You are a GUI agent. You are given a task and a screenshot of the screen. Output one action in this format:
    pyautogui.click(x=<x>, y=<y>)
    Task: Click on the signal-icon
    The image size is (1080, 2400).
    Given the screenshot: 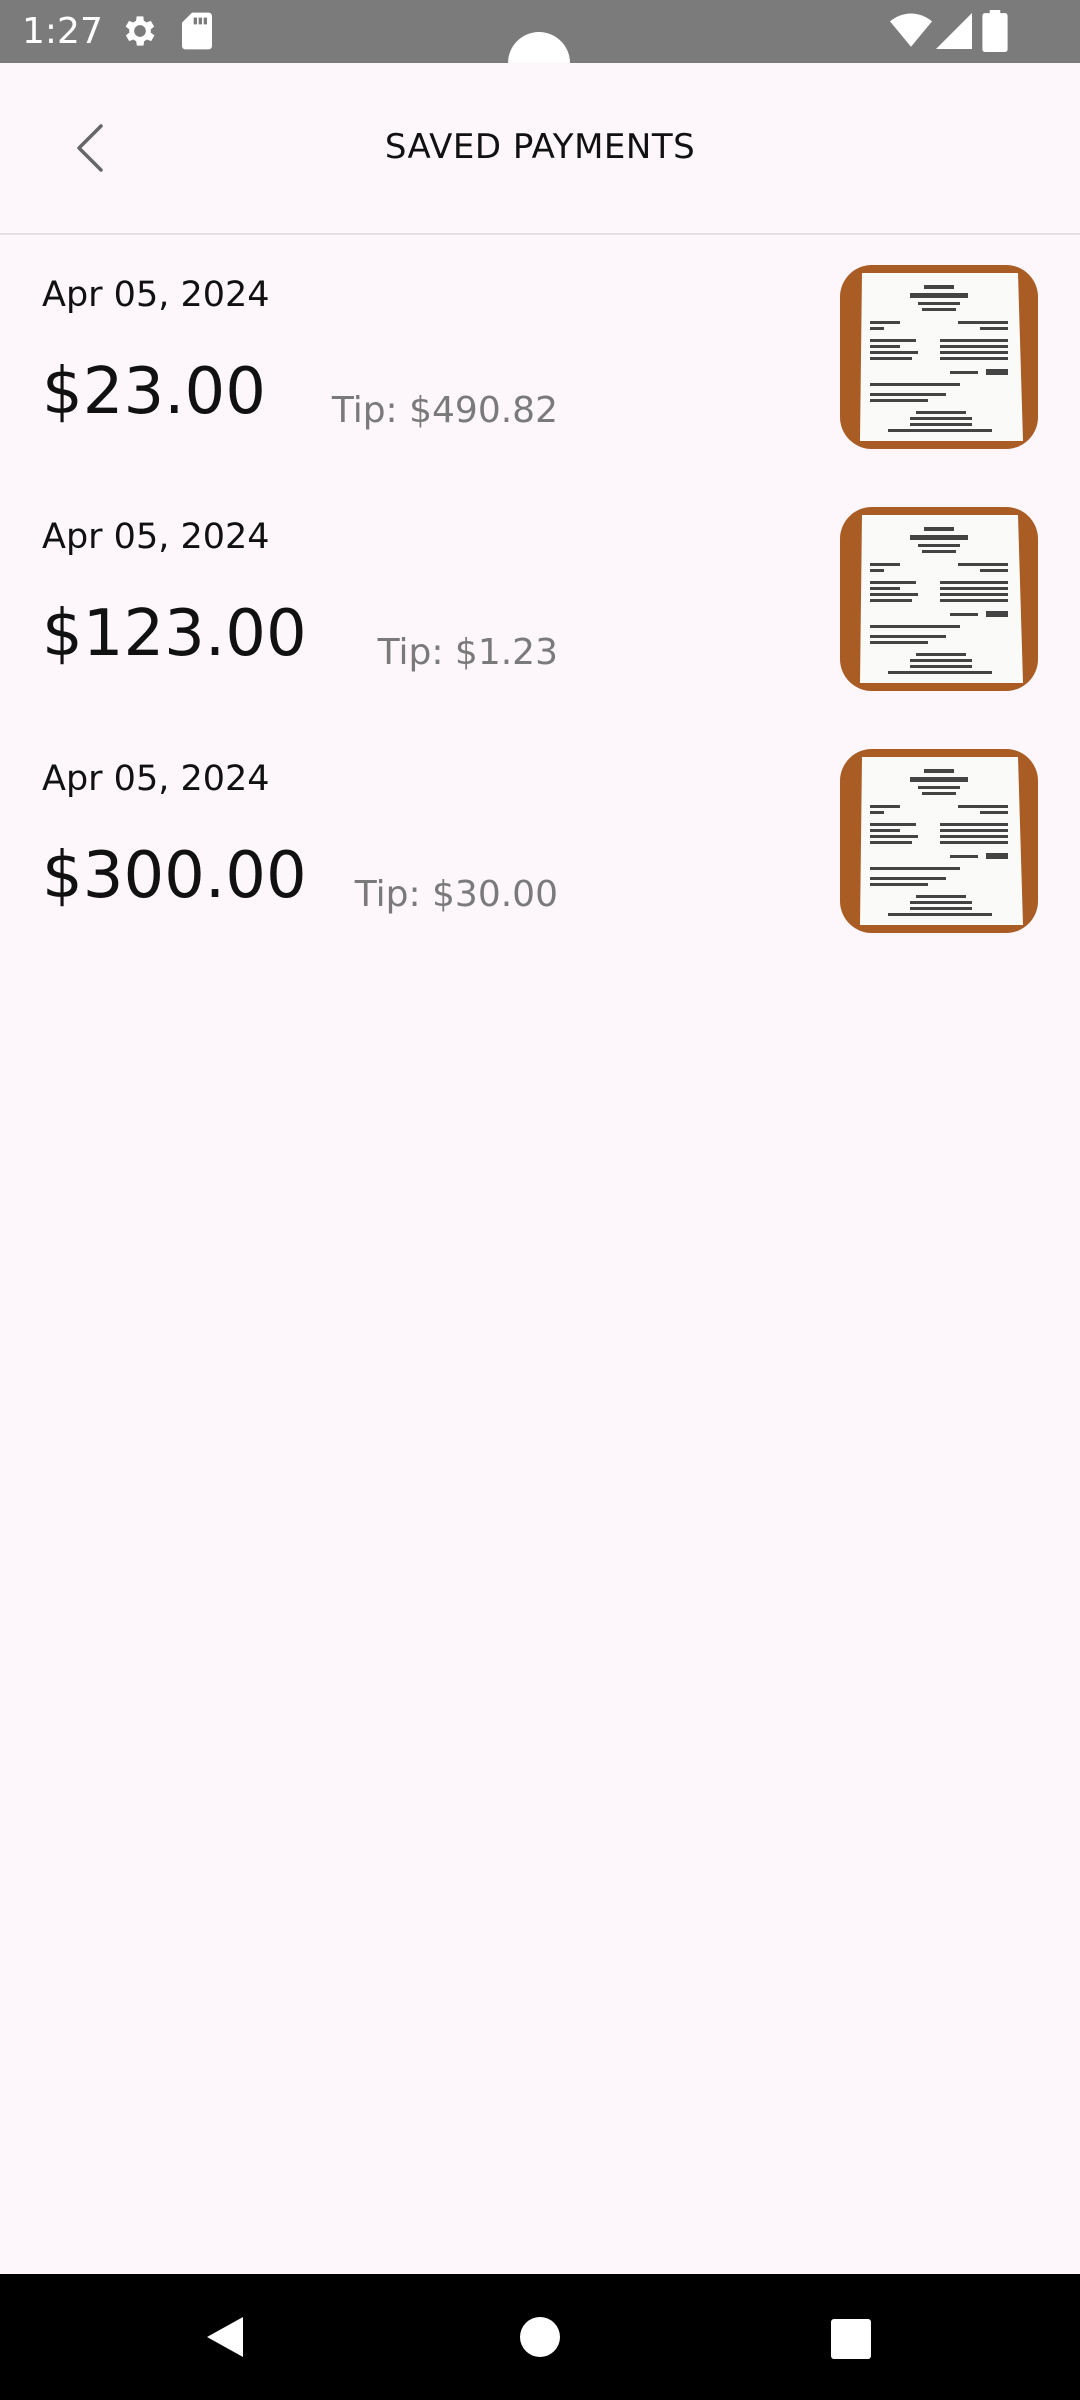 What is the action you would take?
    pyautogui.click(x=954, y=31)
    